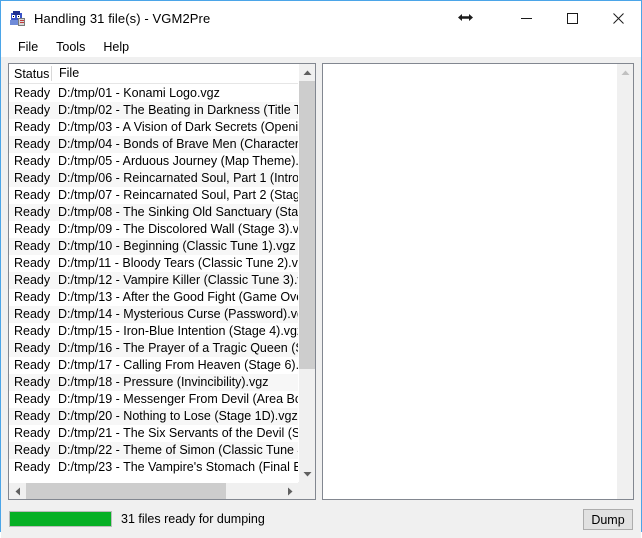  What do you see at coordinates (139, 93) in the screenshot?
I see `row-file: D:/tmp/01 - Konami Logo.vgz` at bounding box center [139, 93].